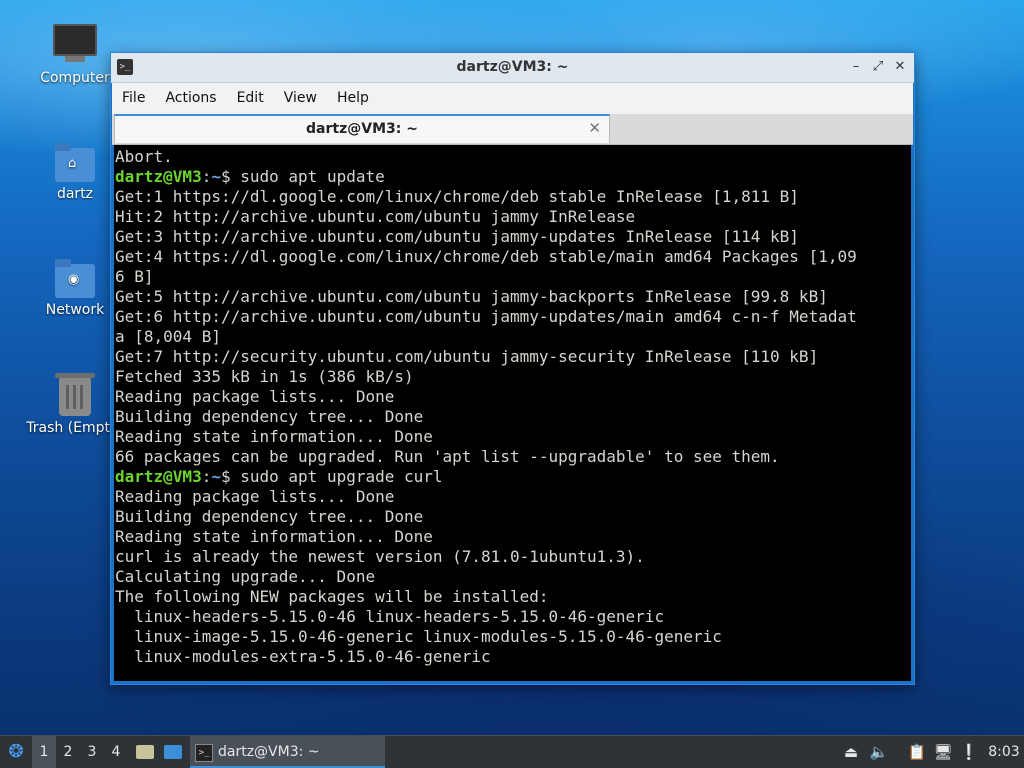 This screenshot has width=1024, height=768. Describe the element at coordinates (969, 752) in the screenshot. I see `notification-icon: ❕` at that location.